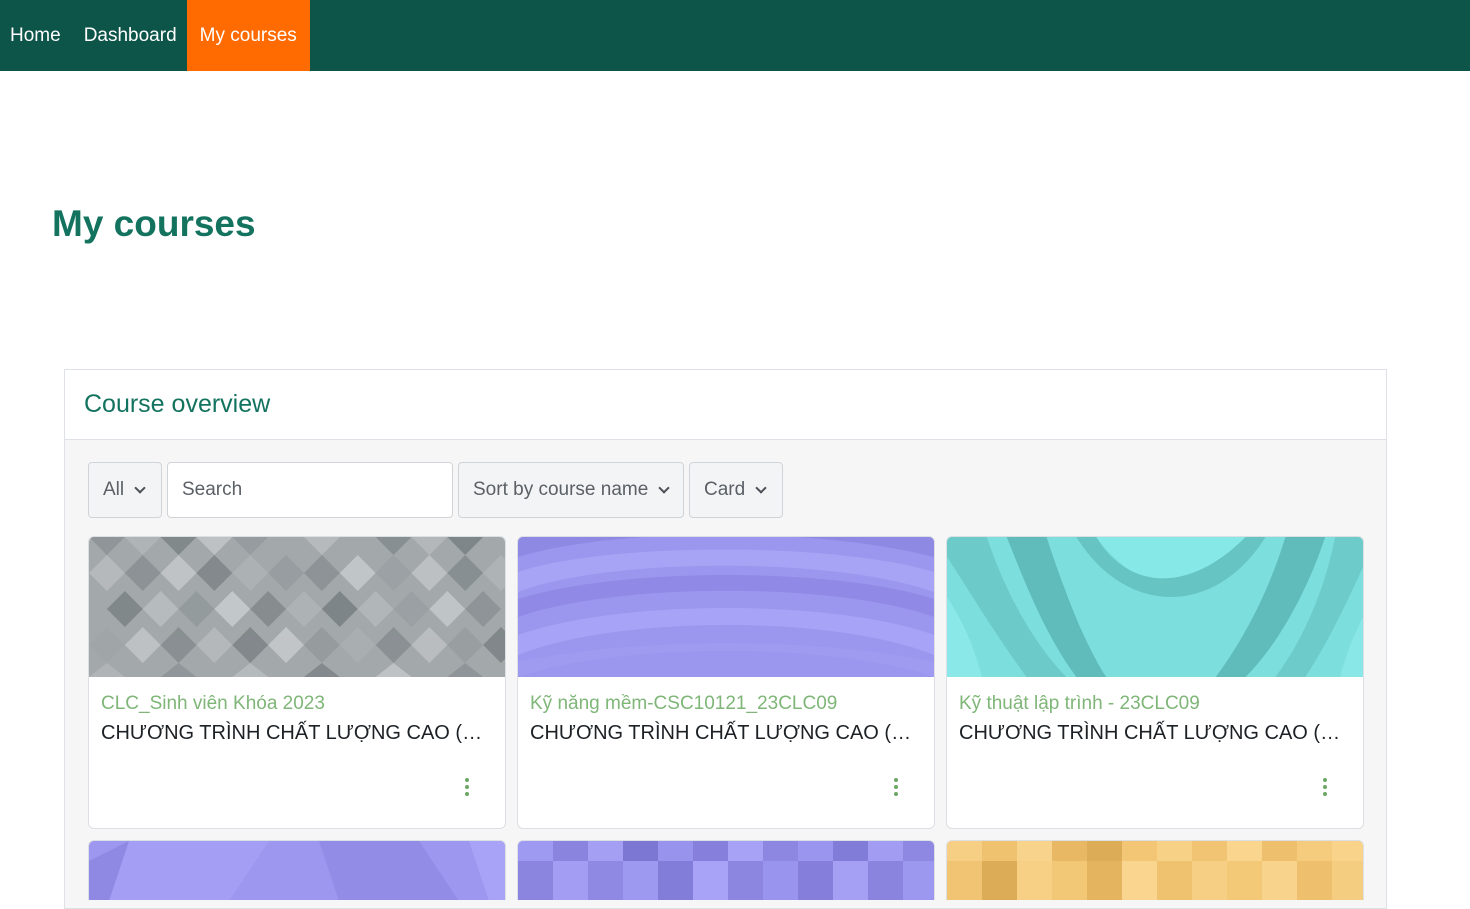  Describe the element at coordinates (1155, 704) in the screenshot. I see `course-category: Kỹ thuật lập trình - 23CLC09` at that location.